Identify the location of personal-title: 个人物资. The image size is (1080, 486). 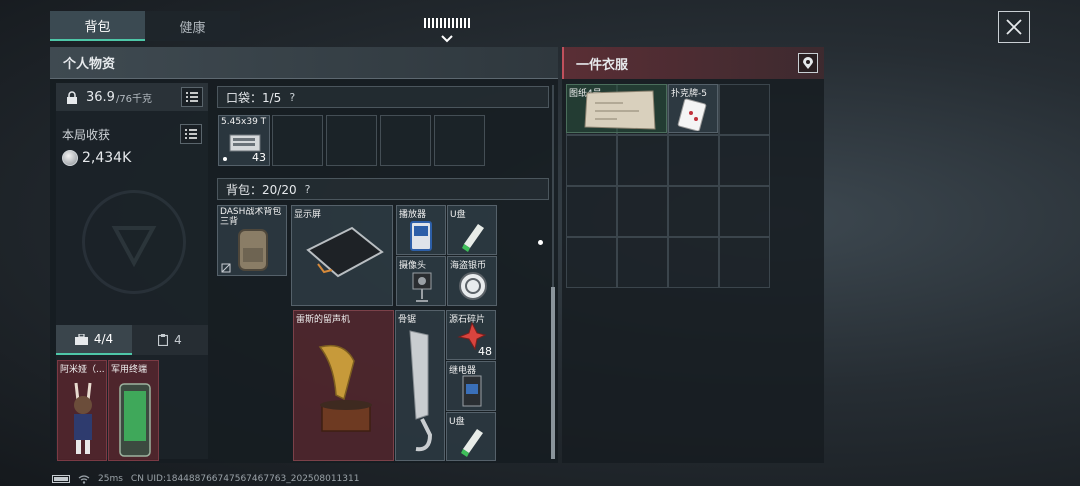
(304, 63).